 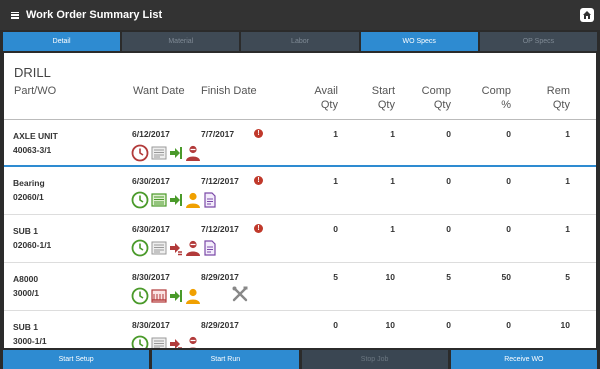 I want to click on start-setup-button: Start Setup, so click(x=76, y=359).